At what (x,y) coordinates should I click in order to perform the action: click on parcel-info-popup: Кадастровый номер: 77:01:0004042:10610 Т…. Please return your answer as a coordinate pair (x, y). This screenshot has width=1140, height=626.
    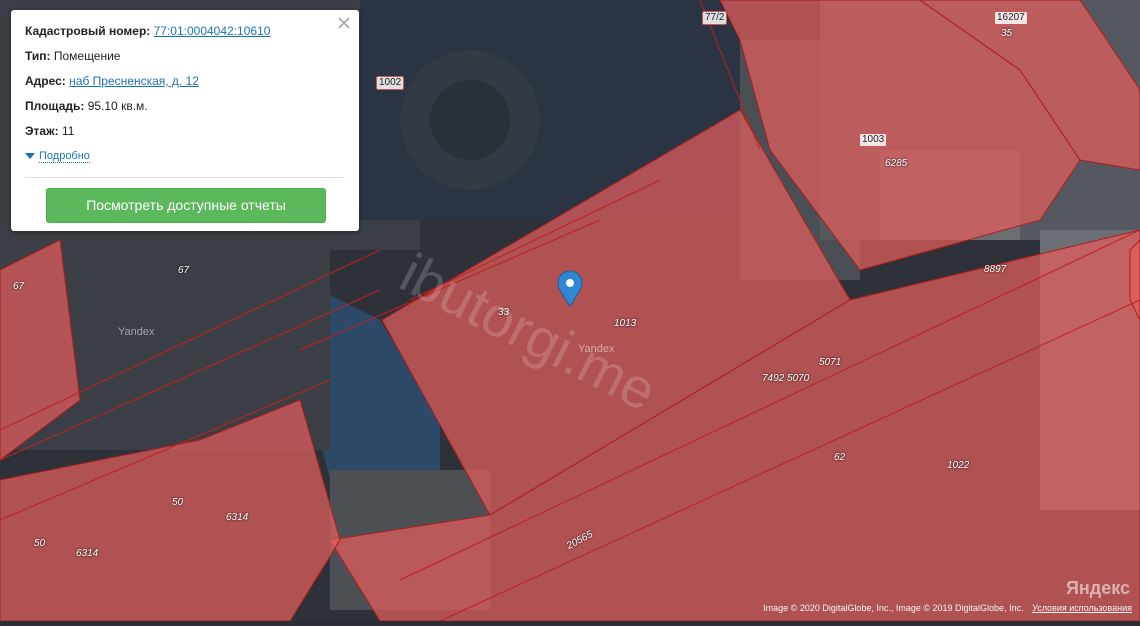
    Looking at the image, I should click on (185, 120).